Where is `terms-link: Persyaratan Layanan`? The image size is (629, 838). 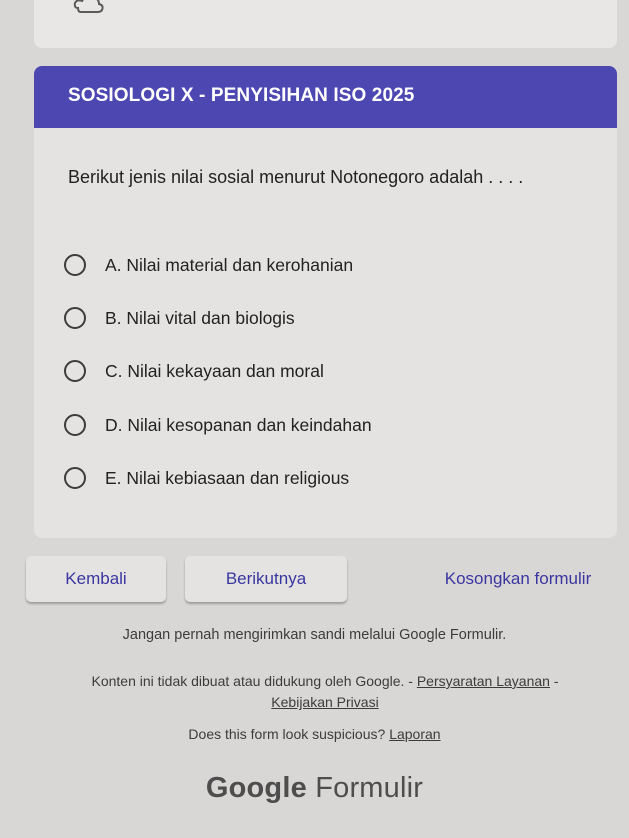
terms-link: Persyaratan Layanan is located at coordinates (483, 681).